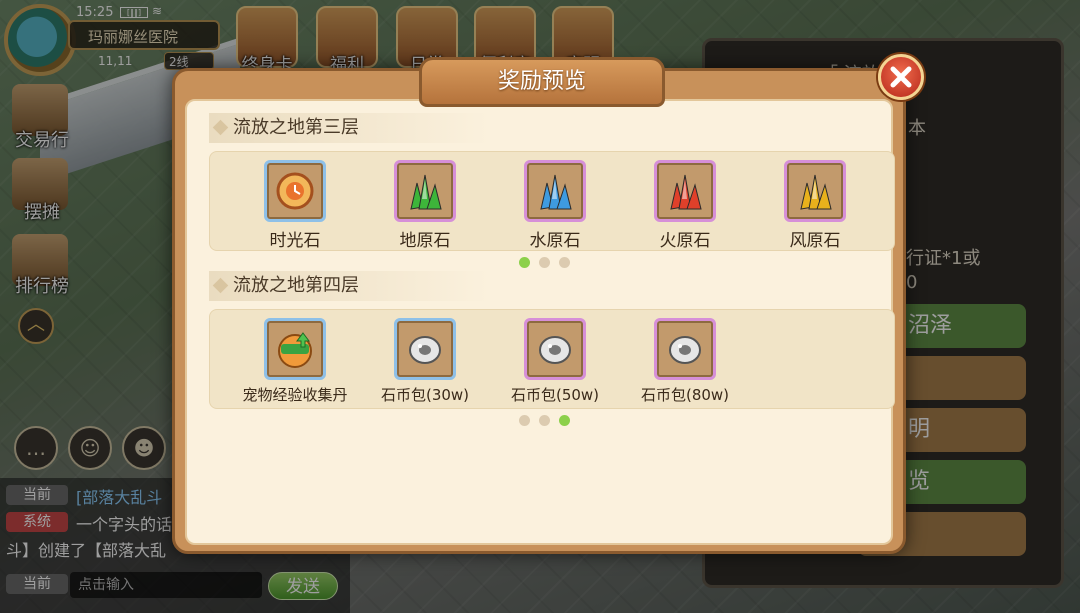  What do you see at coordinates (425, 191) in the screenshot?
I see `earth-crystal-icon` at bounding box center [425, 191].